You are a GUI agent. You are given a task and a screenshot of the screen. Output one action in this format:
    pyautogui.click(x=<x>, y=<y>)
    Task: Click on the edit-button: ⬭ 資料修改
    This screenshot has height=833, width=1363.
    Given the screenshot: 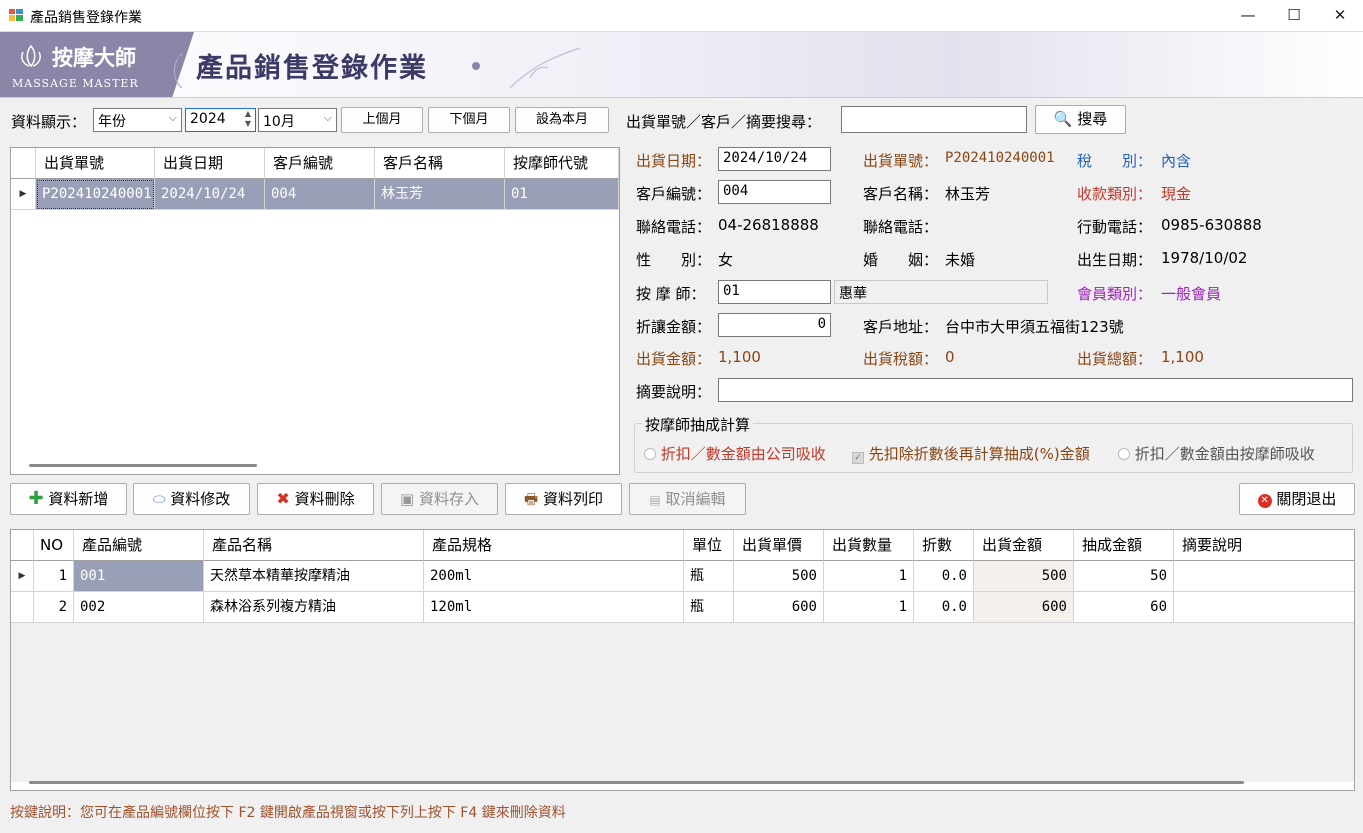 What is the action you would take?
    pyautogui.click(x=191, y=499)
    